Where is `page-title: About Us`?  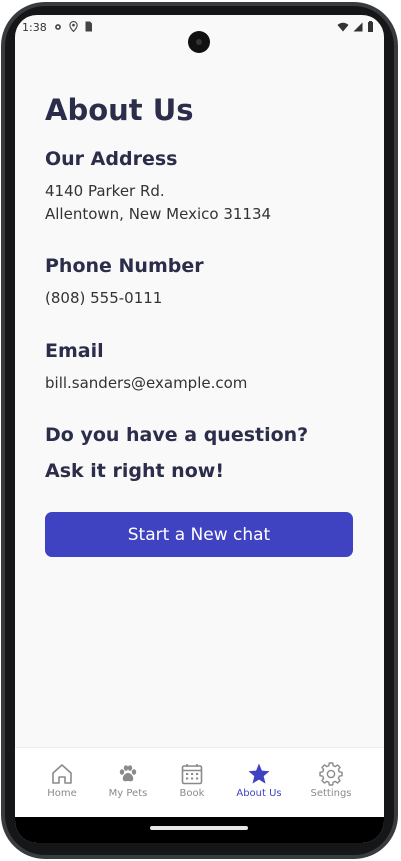
page-title: About Us is located at coordinates (119, 110).